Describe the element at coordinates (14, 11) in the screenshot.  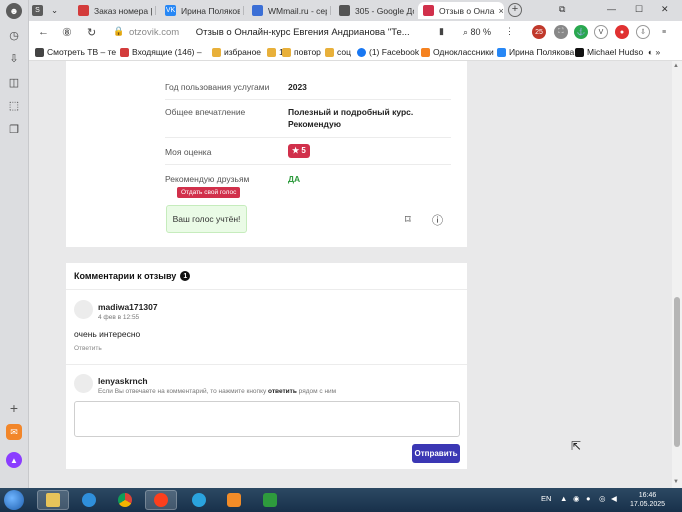
I see `profile-avatar-icon: ☻` at that location.